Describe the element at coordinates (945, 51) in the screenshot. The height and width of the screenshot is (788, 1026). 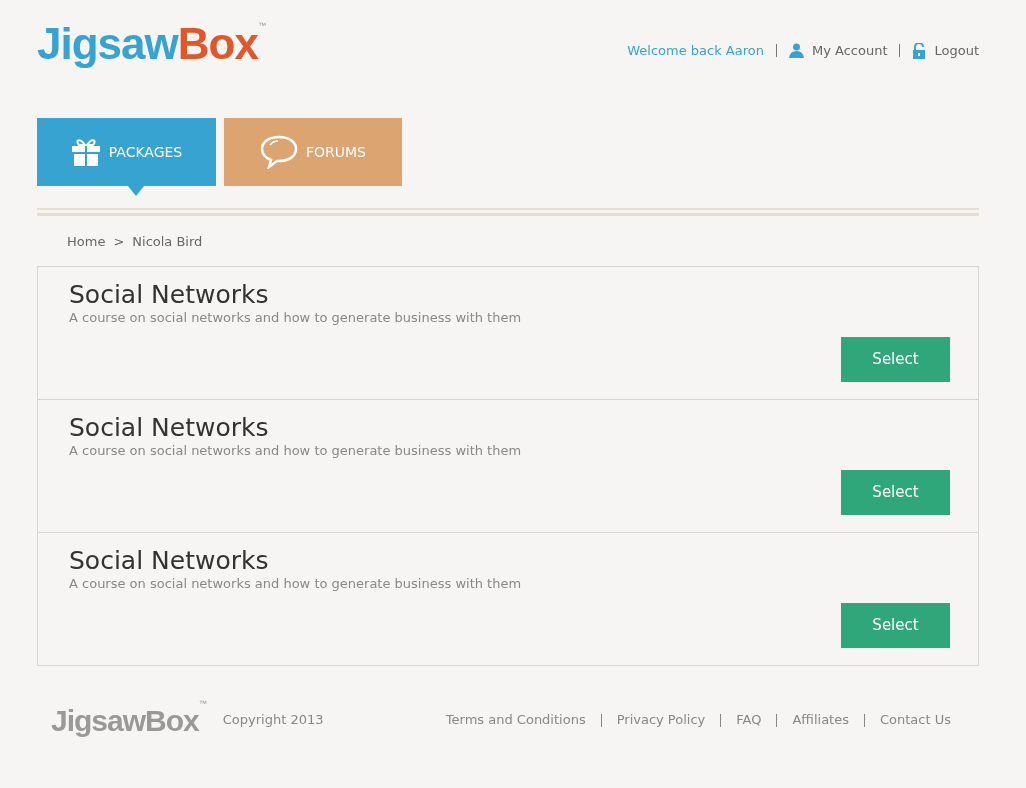
I see `logout-link: Logout` at that location.